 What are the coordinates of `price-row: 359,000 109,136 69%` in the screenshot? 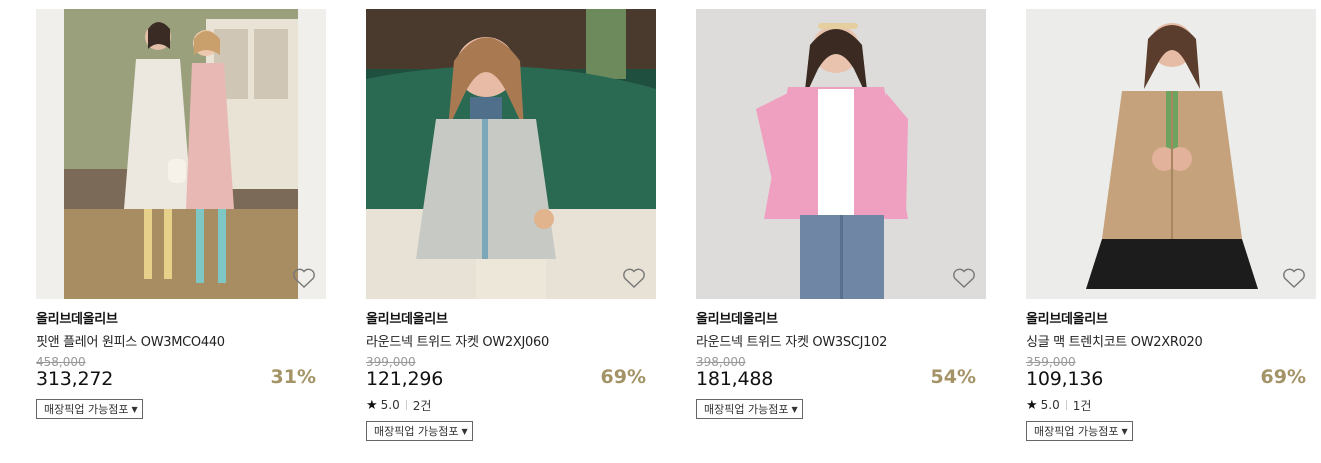 It's located at (1171, 373).